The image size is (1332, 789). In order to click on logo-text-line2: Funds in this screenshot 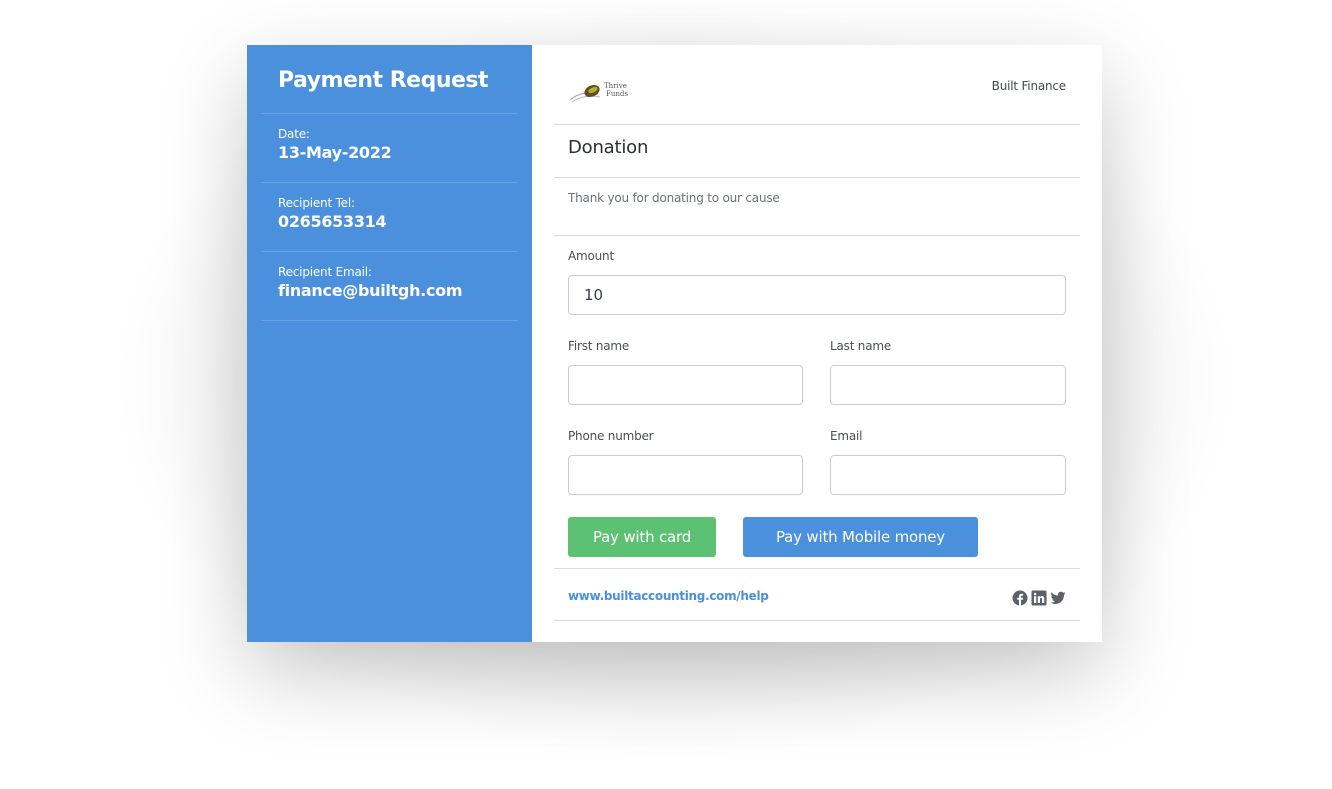, I will do `click(617, 94)`.